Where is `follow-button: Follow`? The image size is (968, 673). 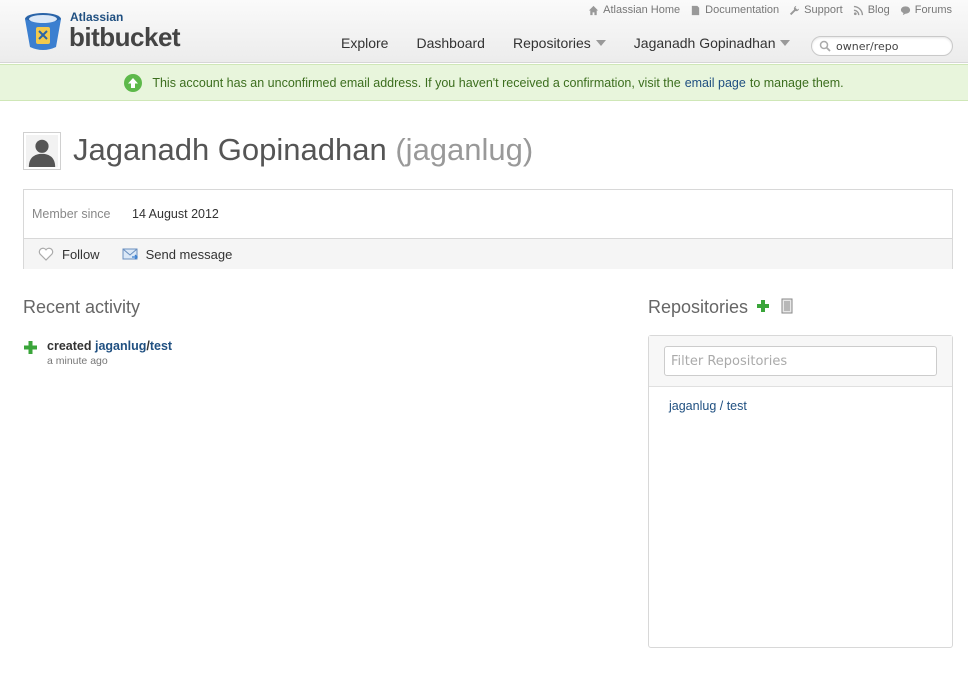
follow-button: Follow is located at coordinates (69, 254).